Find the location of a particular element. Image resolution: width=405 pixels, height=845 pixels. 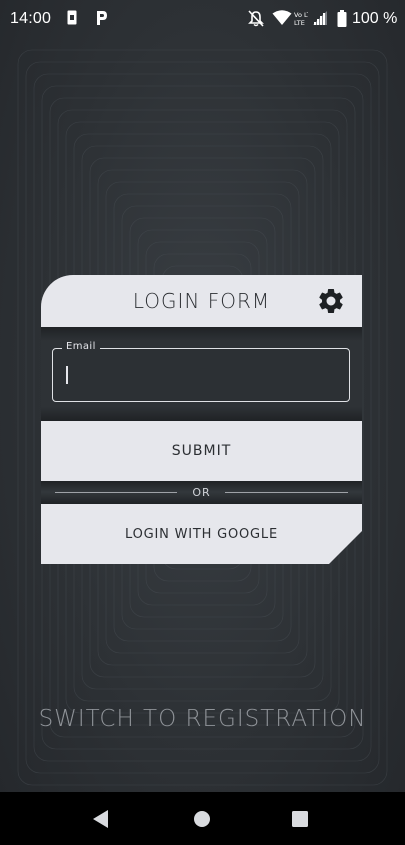

nav-back-button is located at coordinates (101, 818).